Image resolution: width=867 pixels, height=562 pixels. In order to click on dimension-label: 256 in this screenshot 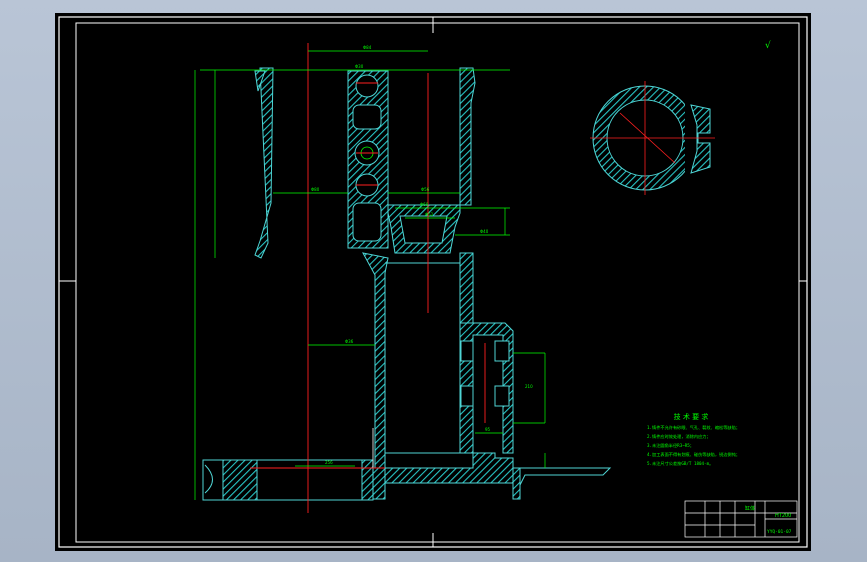, I will do `click(329, 462)`.